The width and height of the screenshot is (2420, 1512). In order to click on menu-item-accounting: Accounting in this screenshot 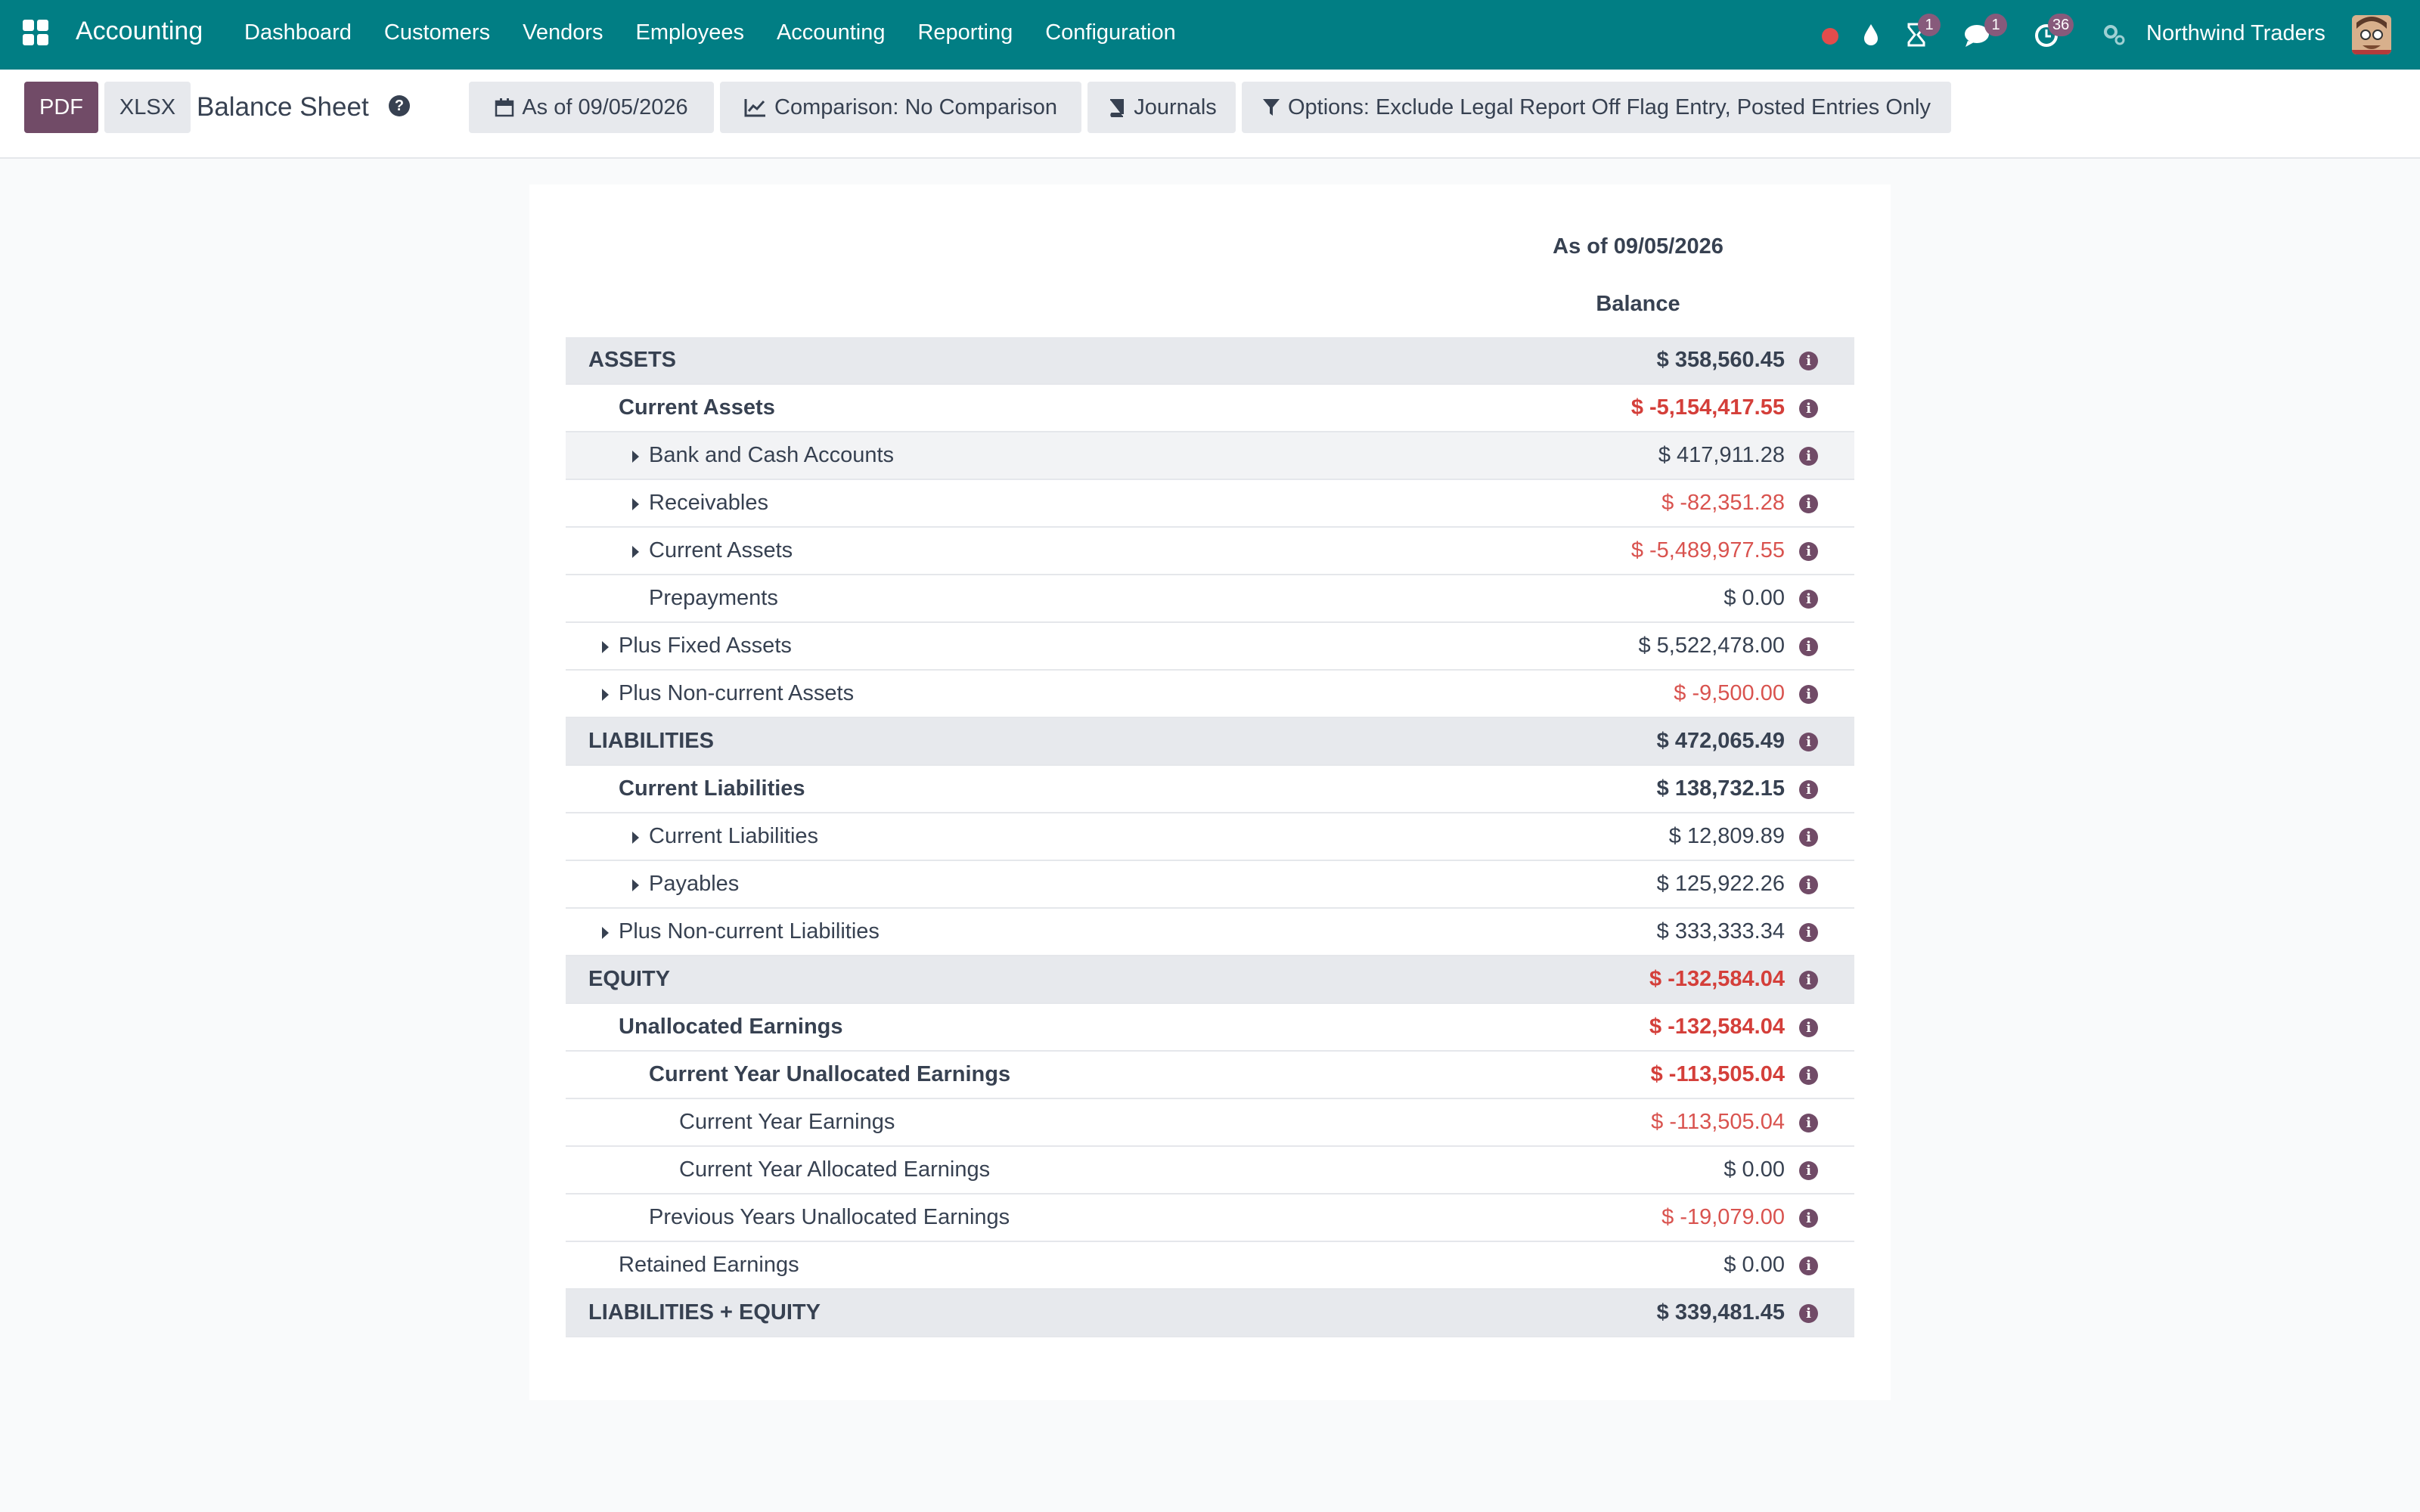, I will do `click(831, 32)`.